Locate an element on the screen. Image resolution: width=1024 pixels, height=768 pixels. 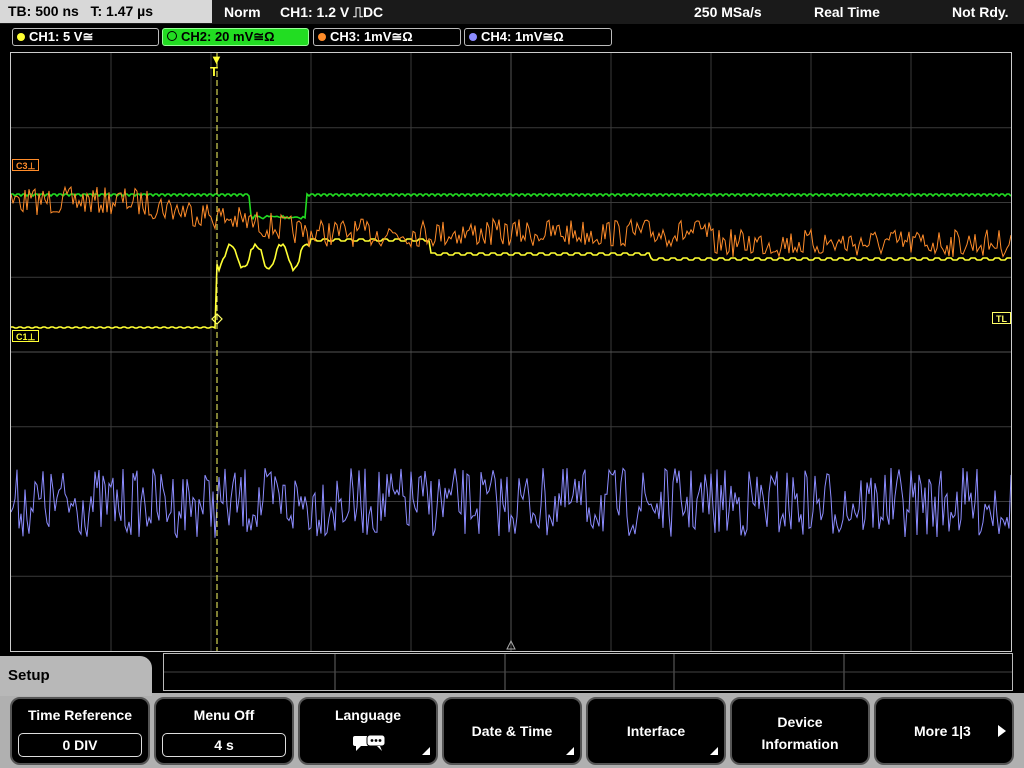
channel-2-tab: CH2: 20 mV≅Ω is located at coordinates (235, 37).